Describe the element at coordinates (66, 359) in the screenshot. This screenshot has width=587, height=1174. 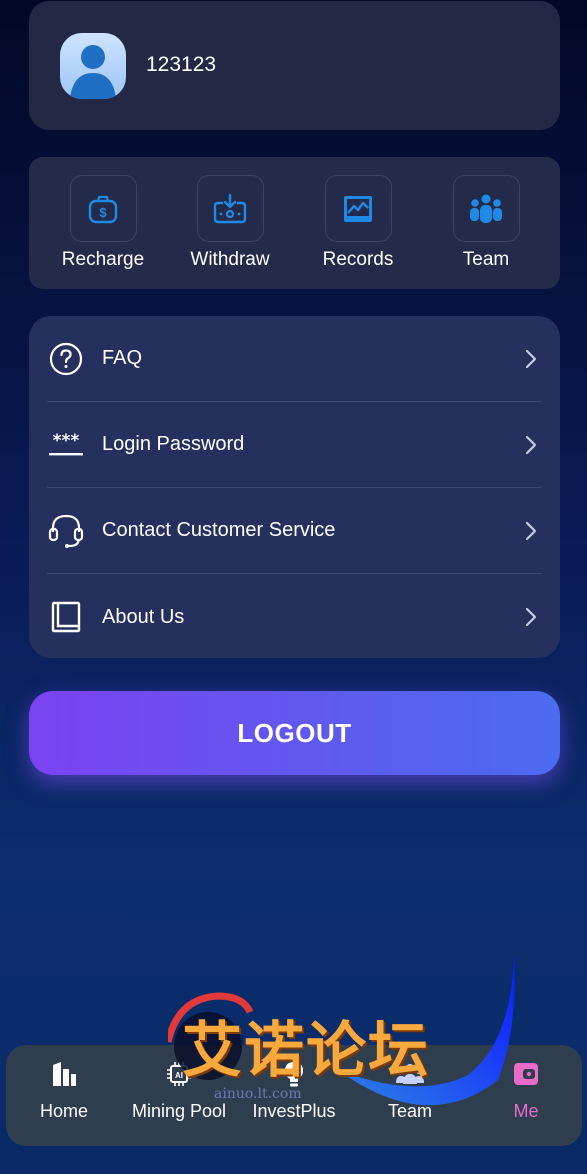
I see `question-circle-icon` at that location.